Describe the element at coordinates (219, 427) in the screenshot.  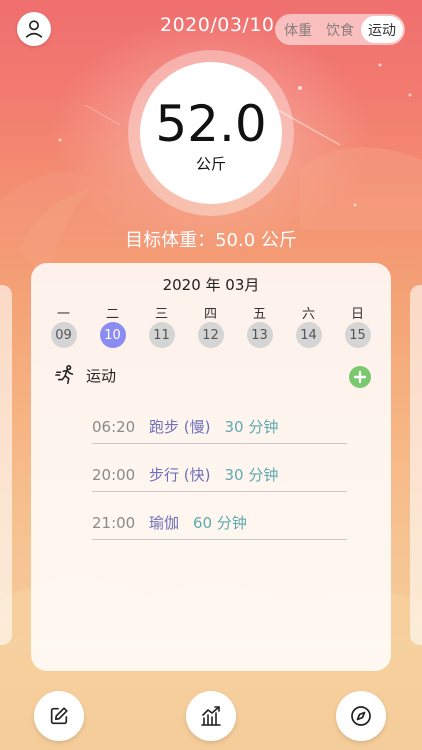
I see `exercise-entry: 06:20 跑步 (慢) 30 分钟` at that location.